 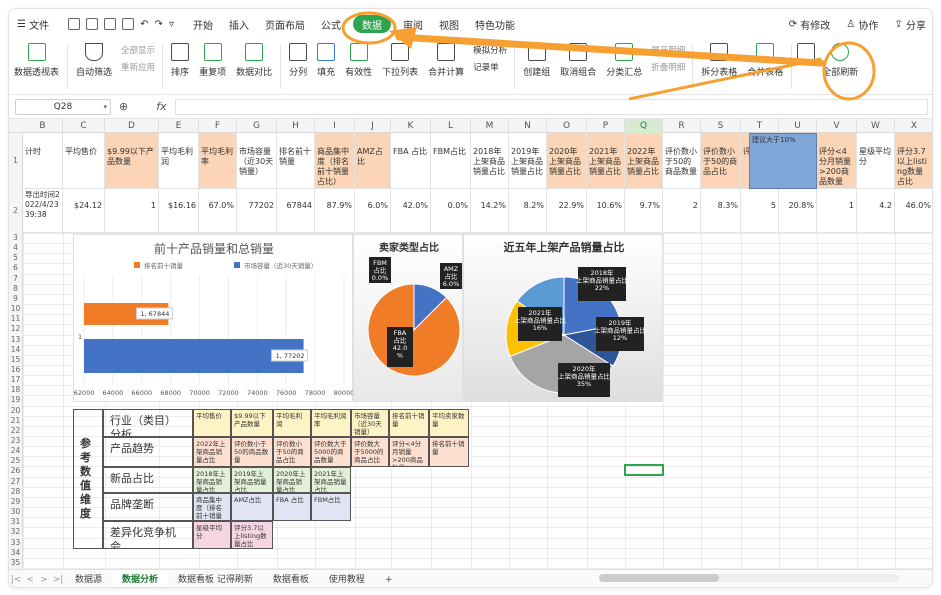 What do you see at coordinates (400, 60) in the screenshot?
I see `dropdown-list-button: 下拉列表` at bounding box center [400, 60].